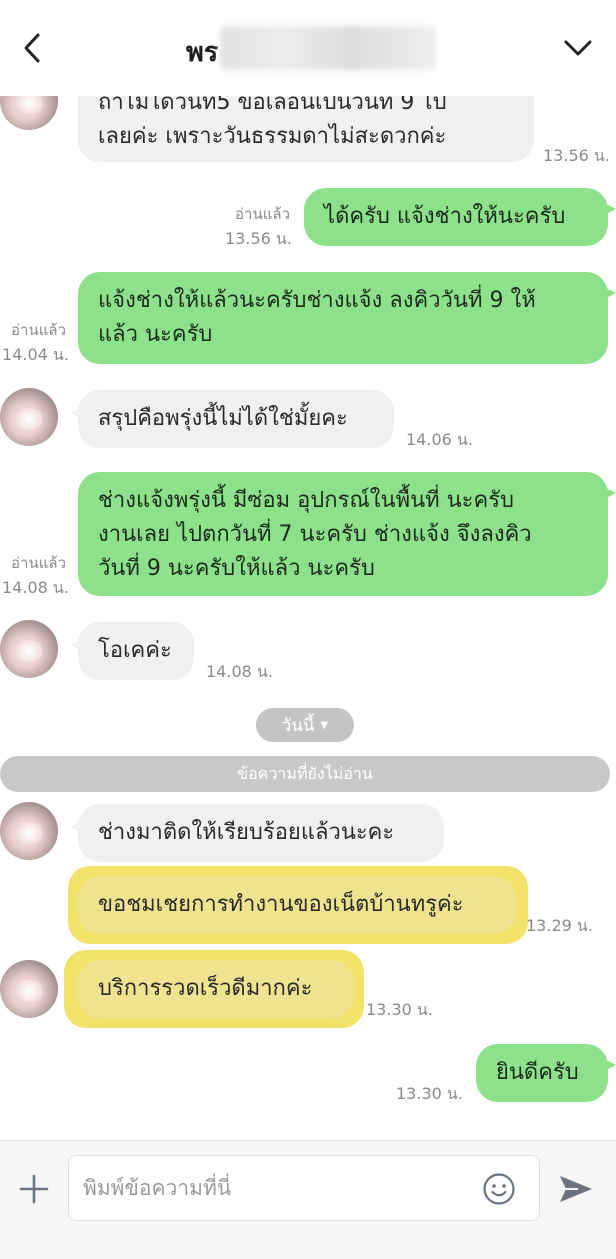 The image size is (616, 1259). Describe the element at coordinates (460, 217) in the screenshot. I see `outgoing-message: ได้ครับ แจ้งช่างให้นะครับ` at that location.